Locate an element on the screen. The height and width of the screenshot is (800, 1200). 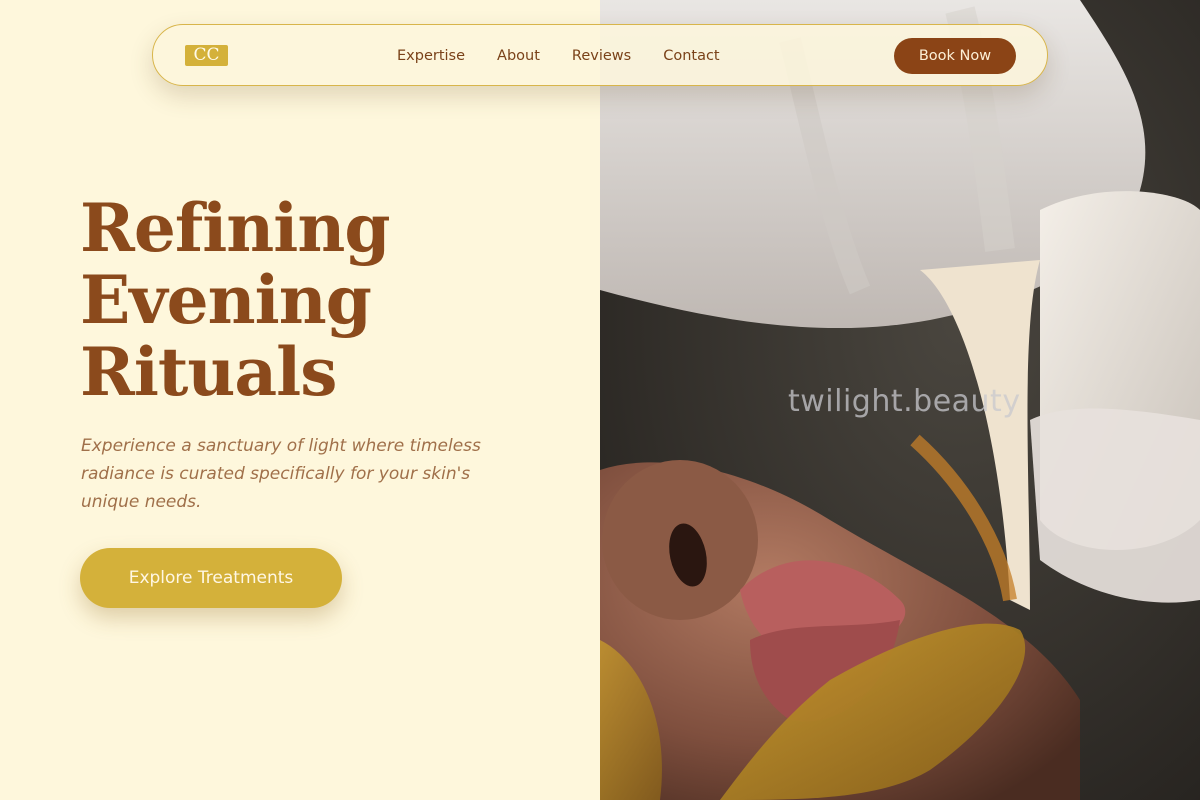
hero-title-line: Evening is located at coordinates (226, 300).